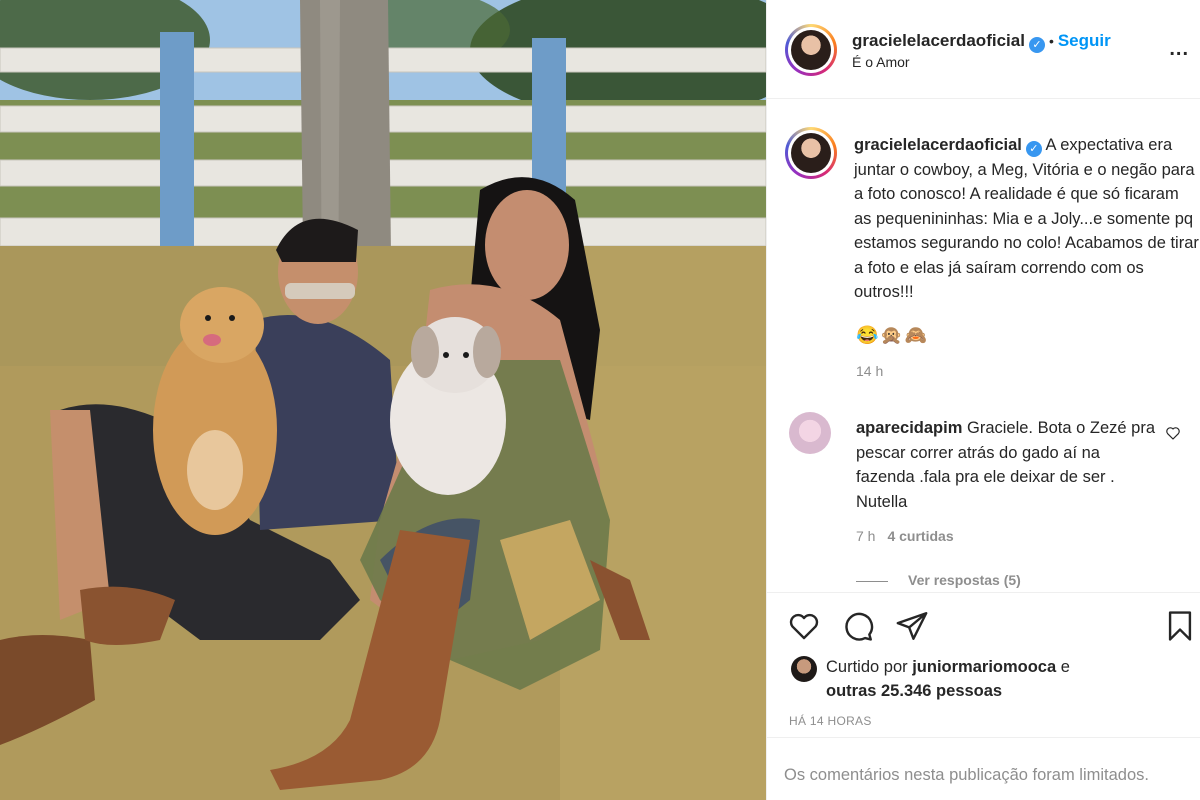 This screenshot has width=1200, height=800. Describe the element at coordinates (811, 50) in the screenshot. I see `author-avatar` at that location.